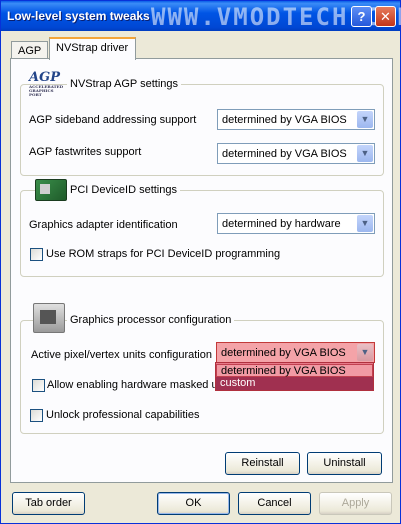  I want to click on masked-units-label: Allow enabling hardware masked un, so click(135, 385).